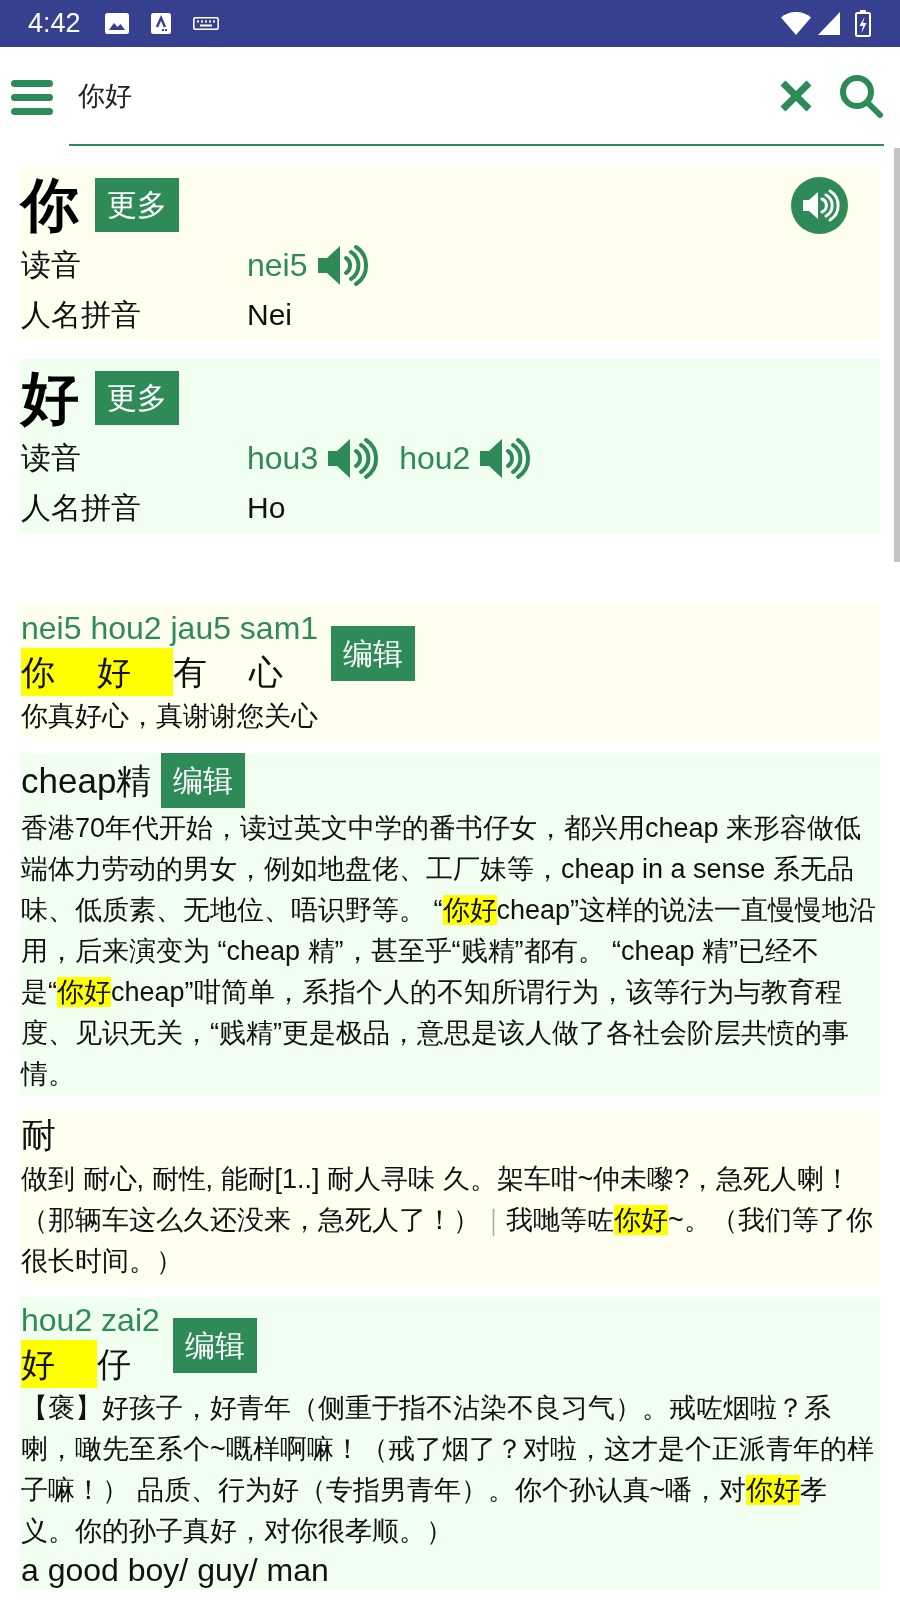  I want to click on name-romanization: Nei, so click(270, 315).